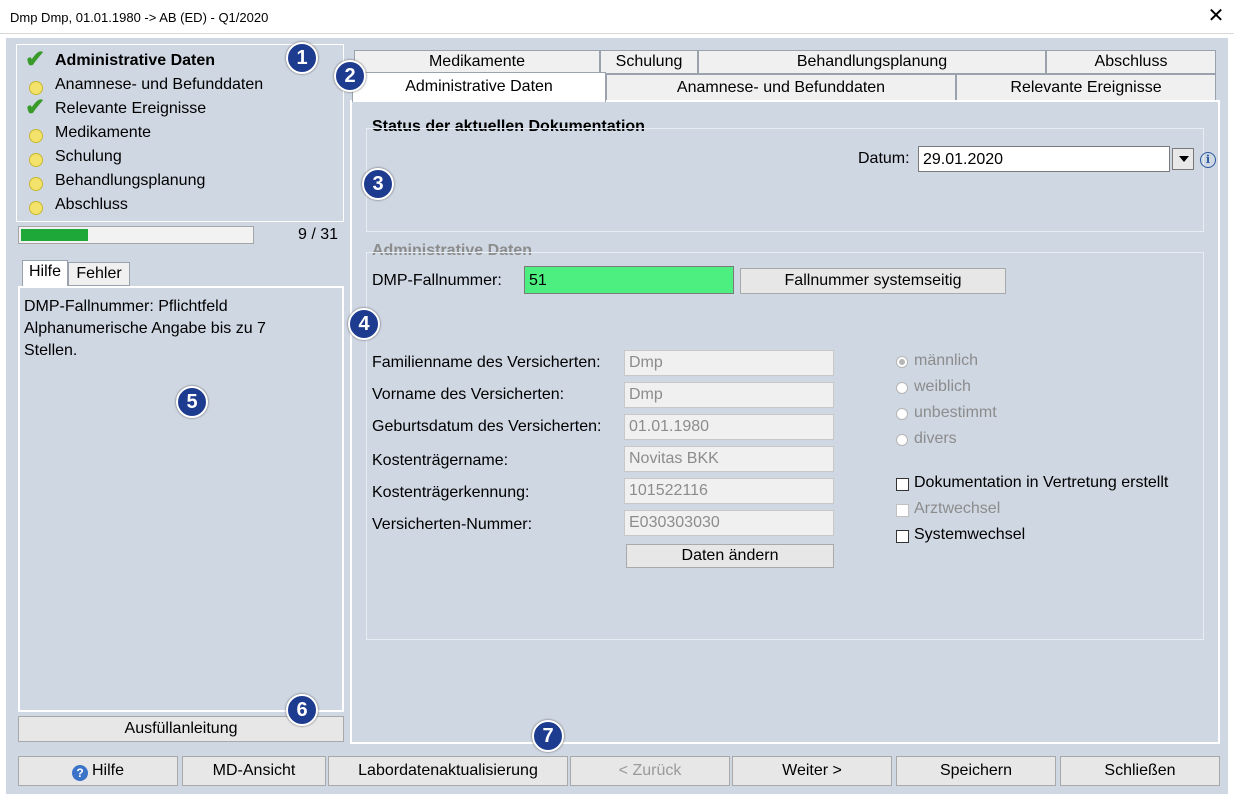 This screenshot has height=796, width=1234. What do you see at coordinates (538, 280) in the screenshot?
I see `fallnummer-value: 51` at bounding box center [538, 280].